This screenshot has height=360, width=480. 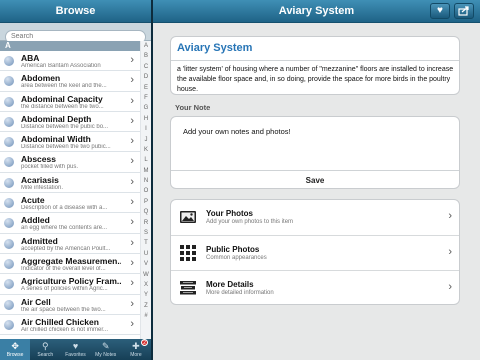 What do you see at coordinates (193, 107) in the screenshot?
I see `note-heading: Your Note` at bounding box center [193, 107].